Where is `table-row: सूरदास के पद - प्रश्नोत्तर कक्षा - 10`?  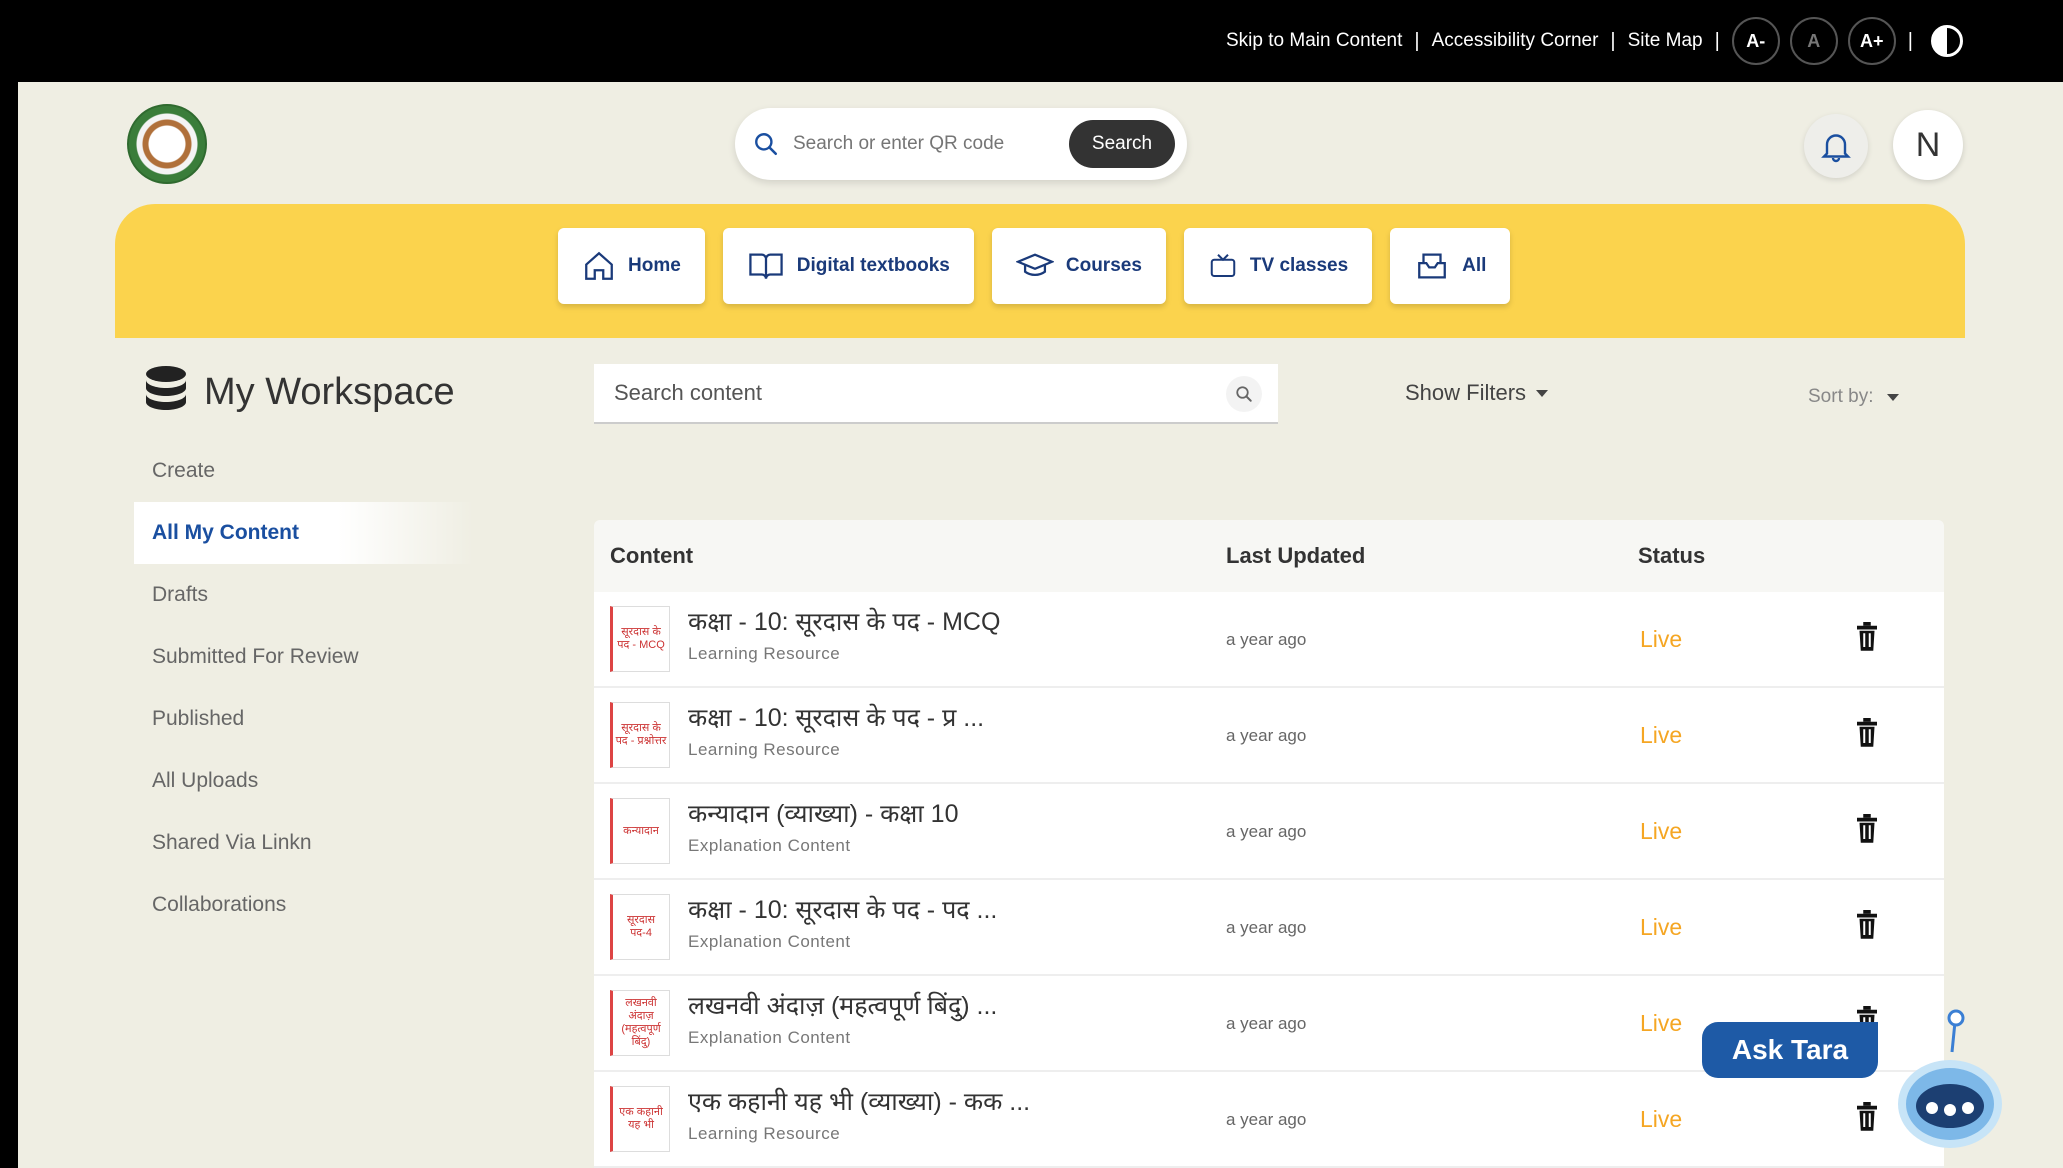 table-row: सूरदास के पद - प्रश्नोत्तर कक्षा - 10 is located at coordinates (1269, 736).